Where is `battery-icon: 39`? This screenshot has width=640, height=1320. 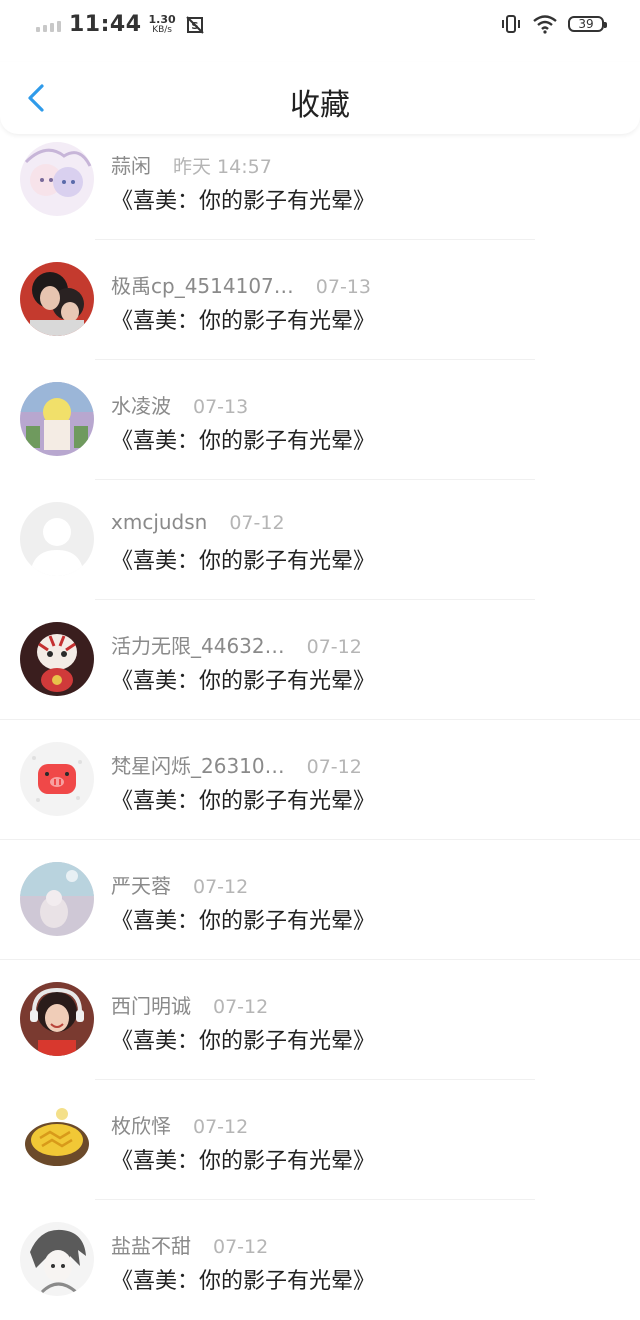
battery-icon: 39 is located at coordinates (587, 24).